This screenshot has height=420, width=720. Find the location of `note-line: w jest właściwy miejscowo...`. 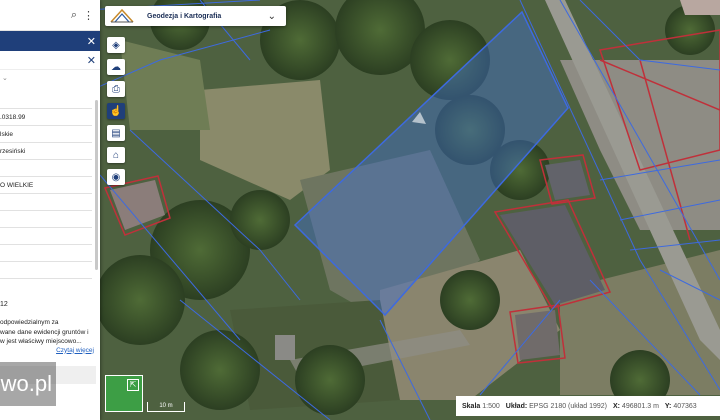

note-line: w jest właściwy miejscowo... is located at coordinates (41, 341).